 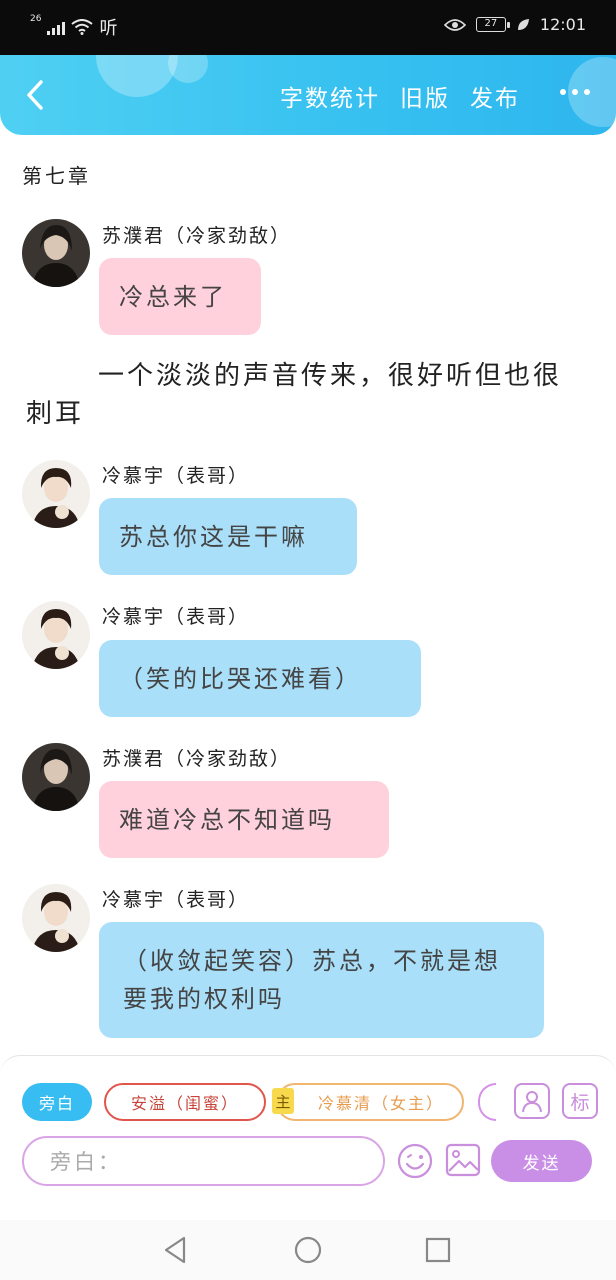 What do you see at coordinates (463, 1160) in the screenshot?
I see `image-icon` at bounding box center [463, 1160].